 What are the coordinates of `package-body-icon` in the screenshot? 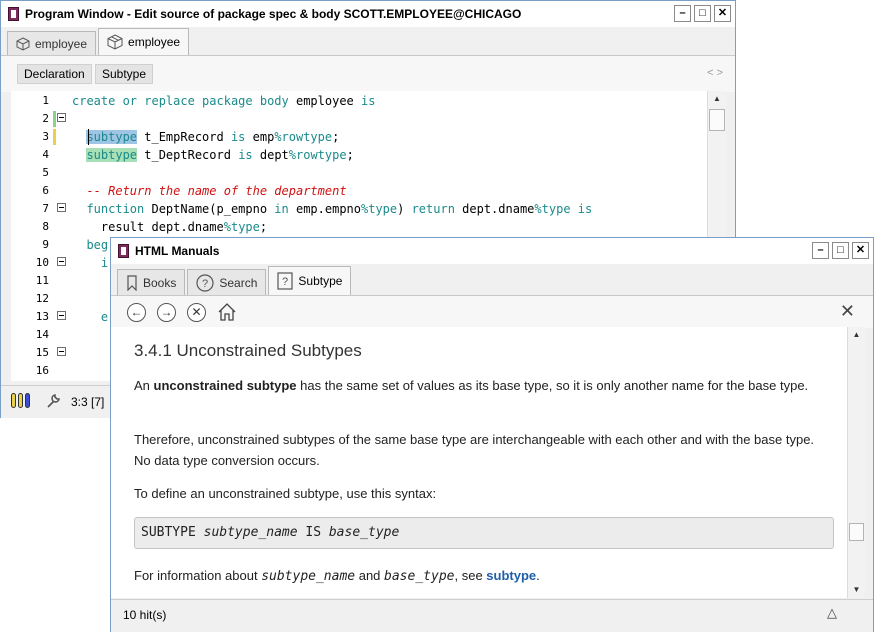 It's located at (115, 42).